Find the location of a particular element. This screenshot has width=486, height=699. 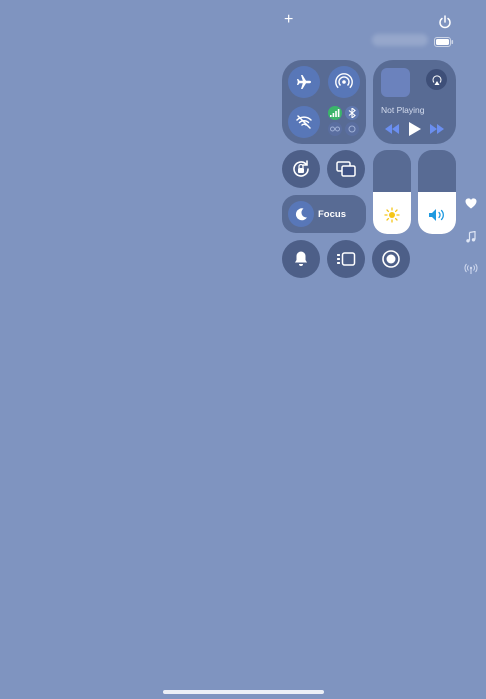

screen-mirroring-icon is located at coordinates (346, 169).